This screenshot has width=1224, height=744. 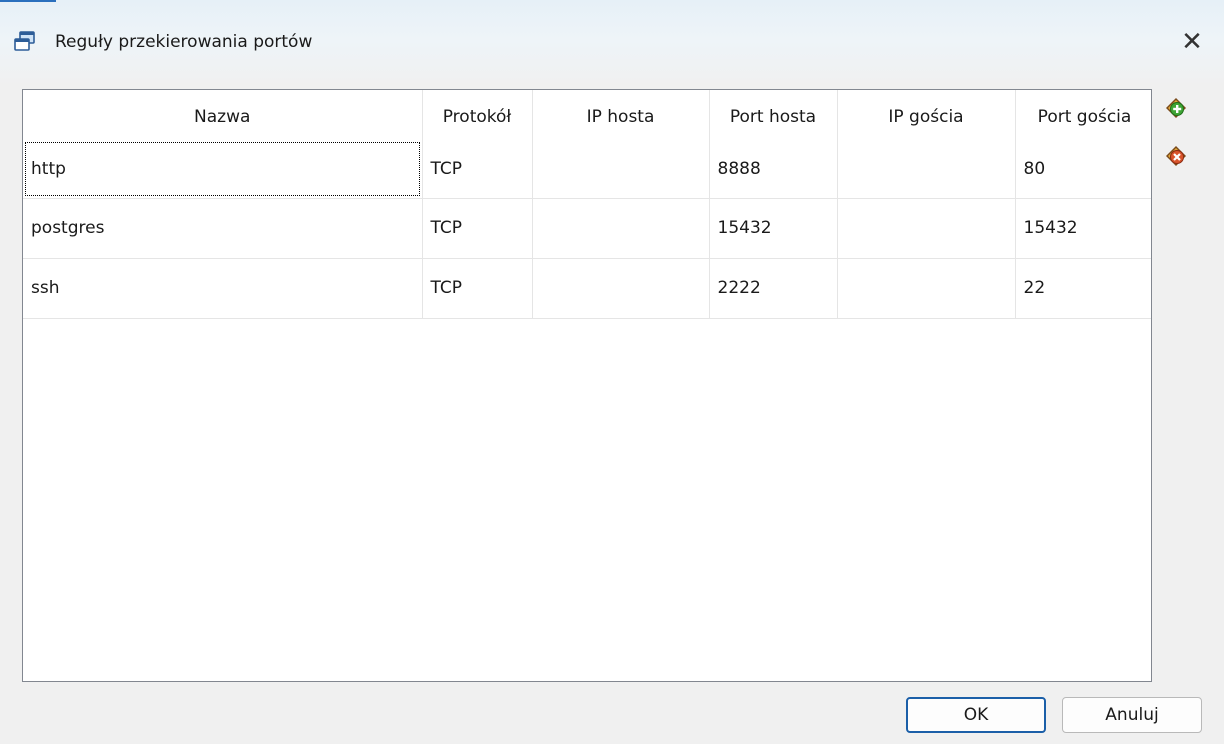 What do you see at coordinates (477, 115) in the screenshot?
I see `column-header-protocol: Protokół` at bounding box center [477, 115].